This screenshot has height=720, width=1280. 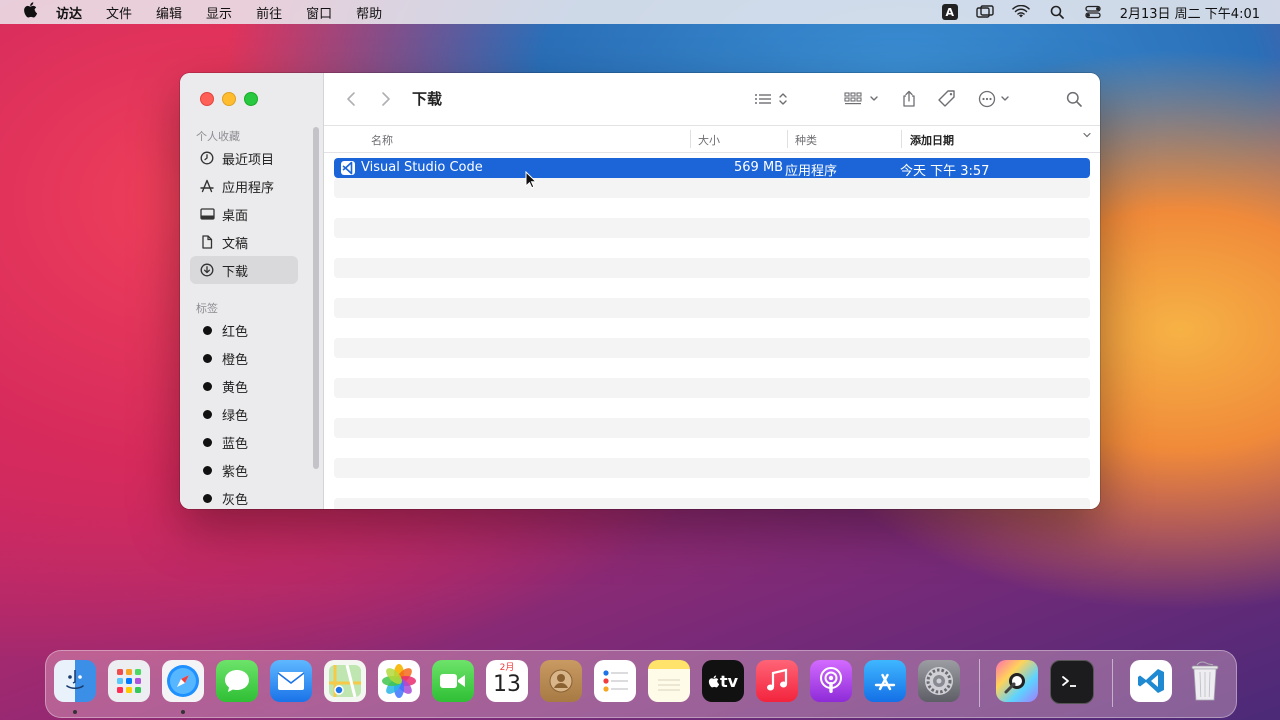 I want to click on sidebar-item-downloads: 下载, so click(x=244, y=270).